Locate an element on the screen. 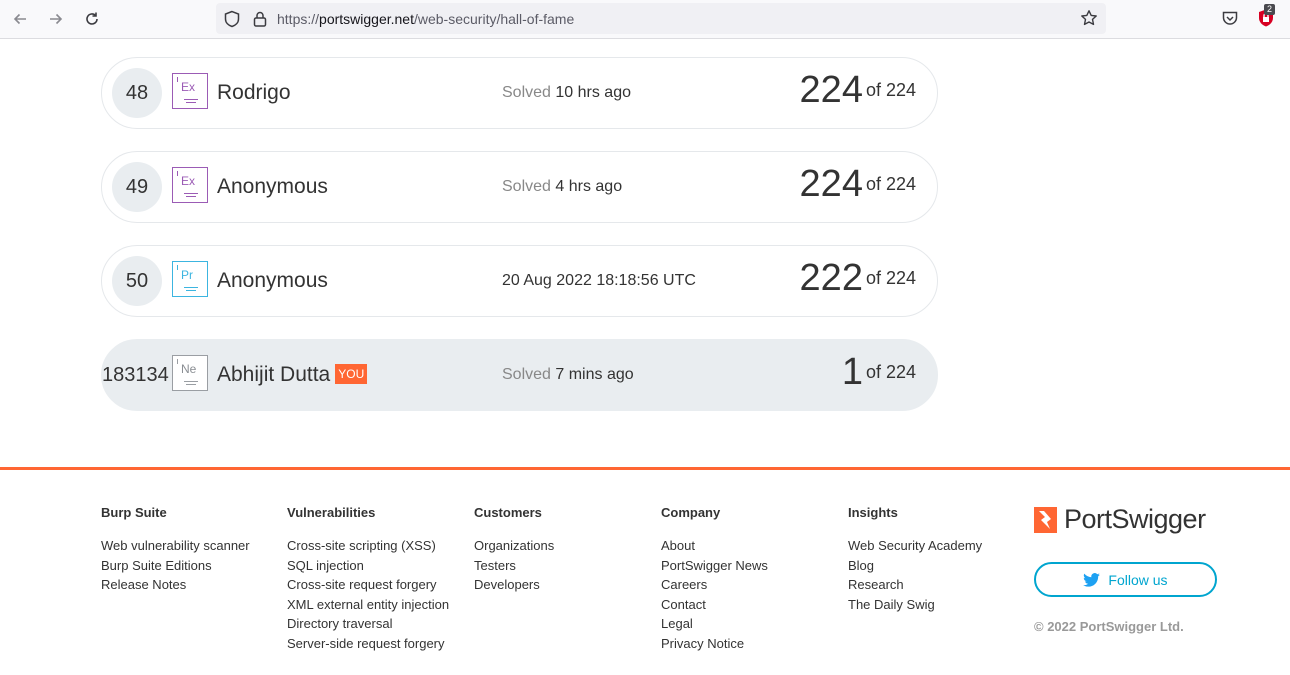 Image resolution: width=1290 pixels, height=675 pixels. footer-heading: Customers is located at coordinates (508, 512).